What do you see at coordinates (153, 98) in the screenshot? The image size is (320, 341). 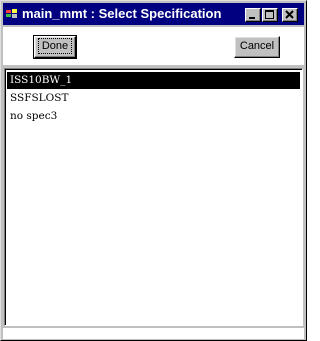 I see `list-item: SSFSLOST` at bounding box center [153, 98].